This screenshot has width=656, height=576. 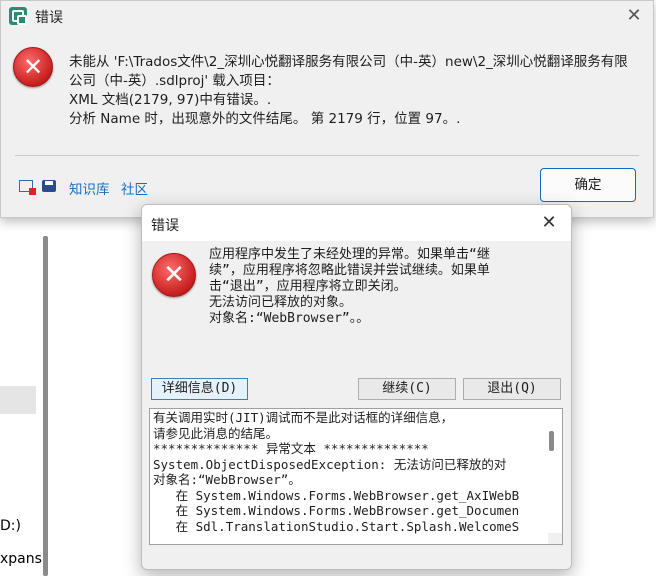 What do you see at coordinates (21, 559) in the screenshot?
I see `background-label-expand: xpans` at bounding box center [21, 559].